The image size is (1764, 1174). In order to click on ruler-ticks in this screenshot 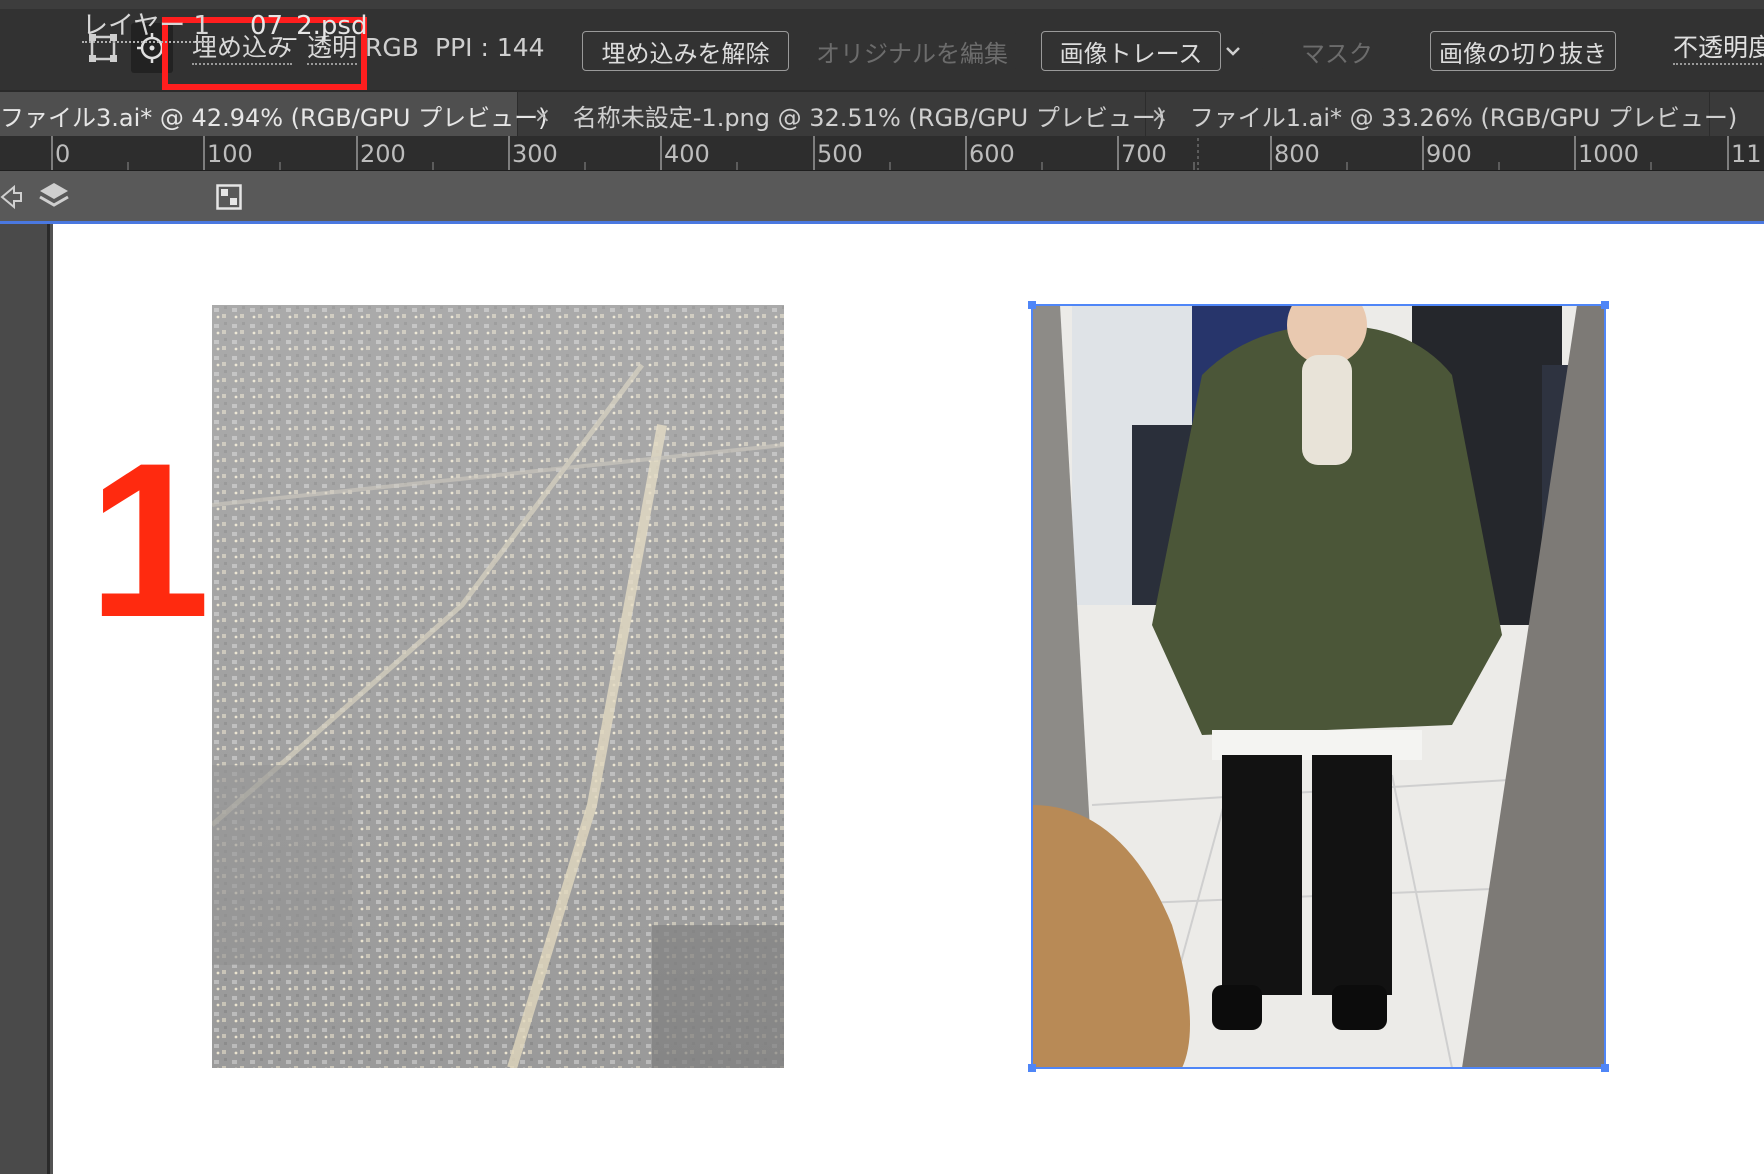, I will do `click(890, 153)`.